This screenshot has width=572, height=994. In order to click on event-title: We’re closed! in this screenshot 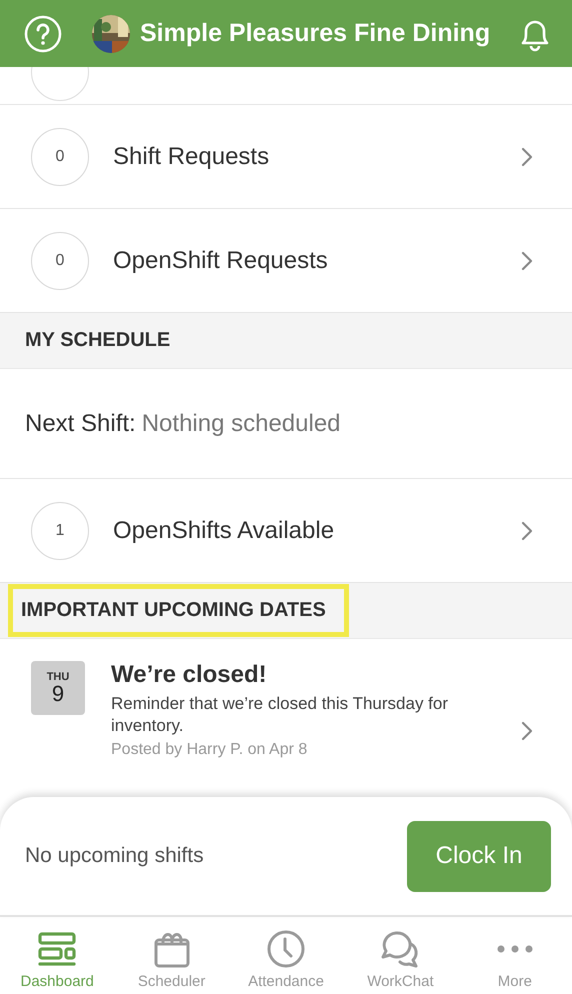, I will do `click(189, 675)`.